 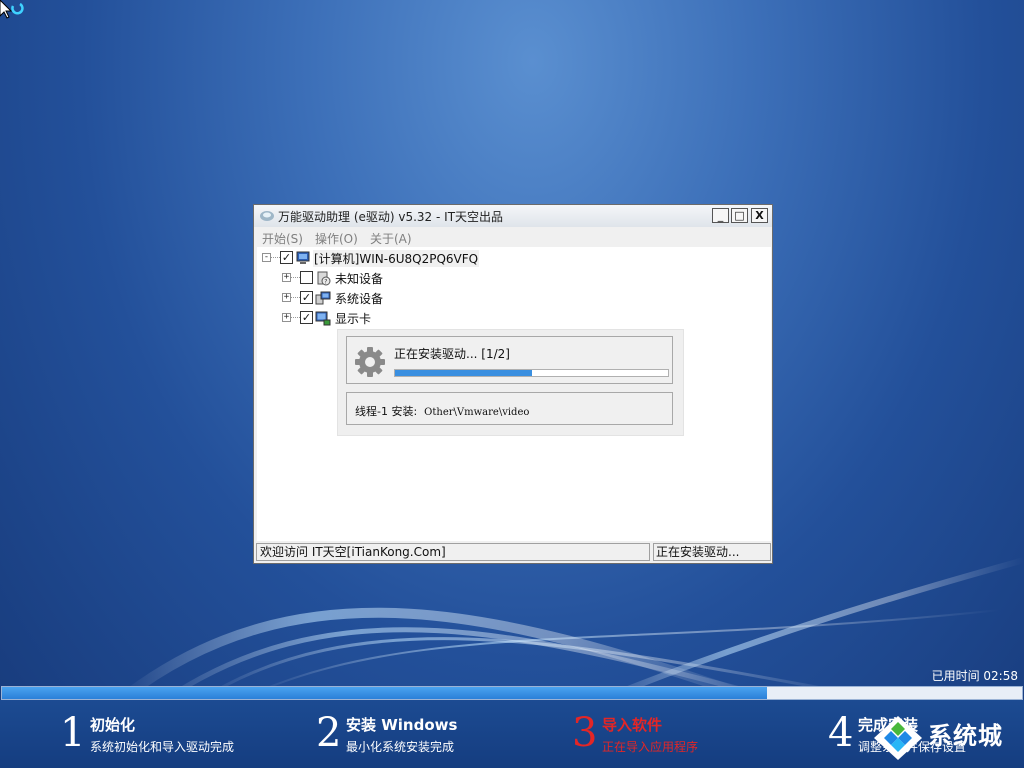 I want to click on watermark-text: 系统城, so click(x=965, y=736).